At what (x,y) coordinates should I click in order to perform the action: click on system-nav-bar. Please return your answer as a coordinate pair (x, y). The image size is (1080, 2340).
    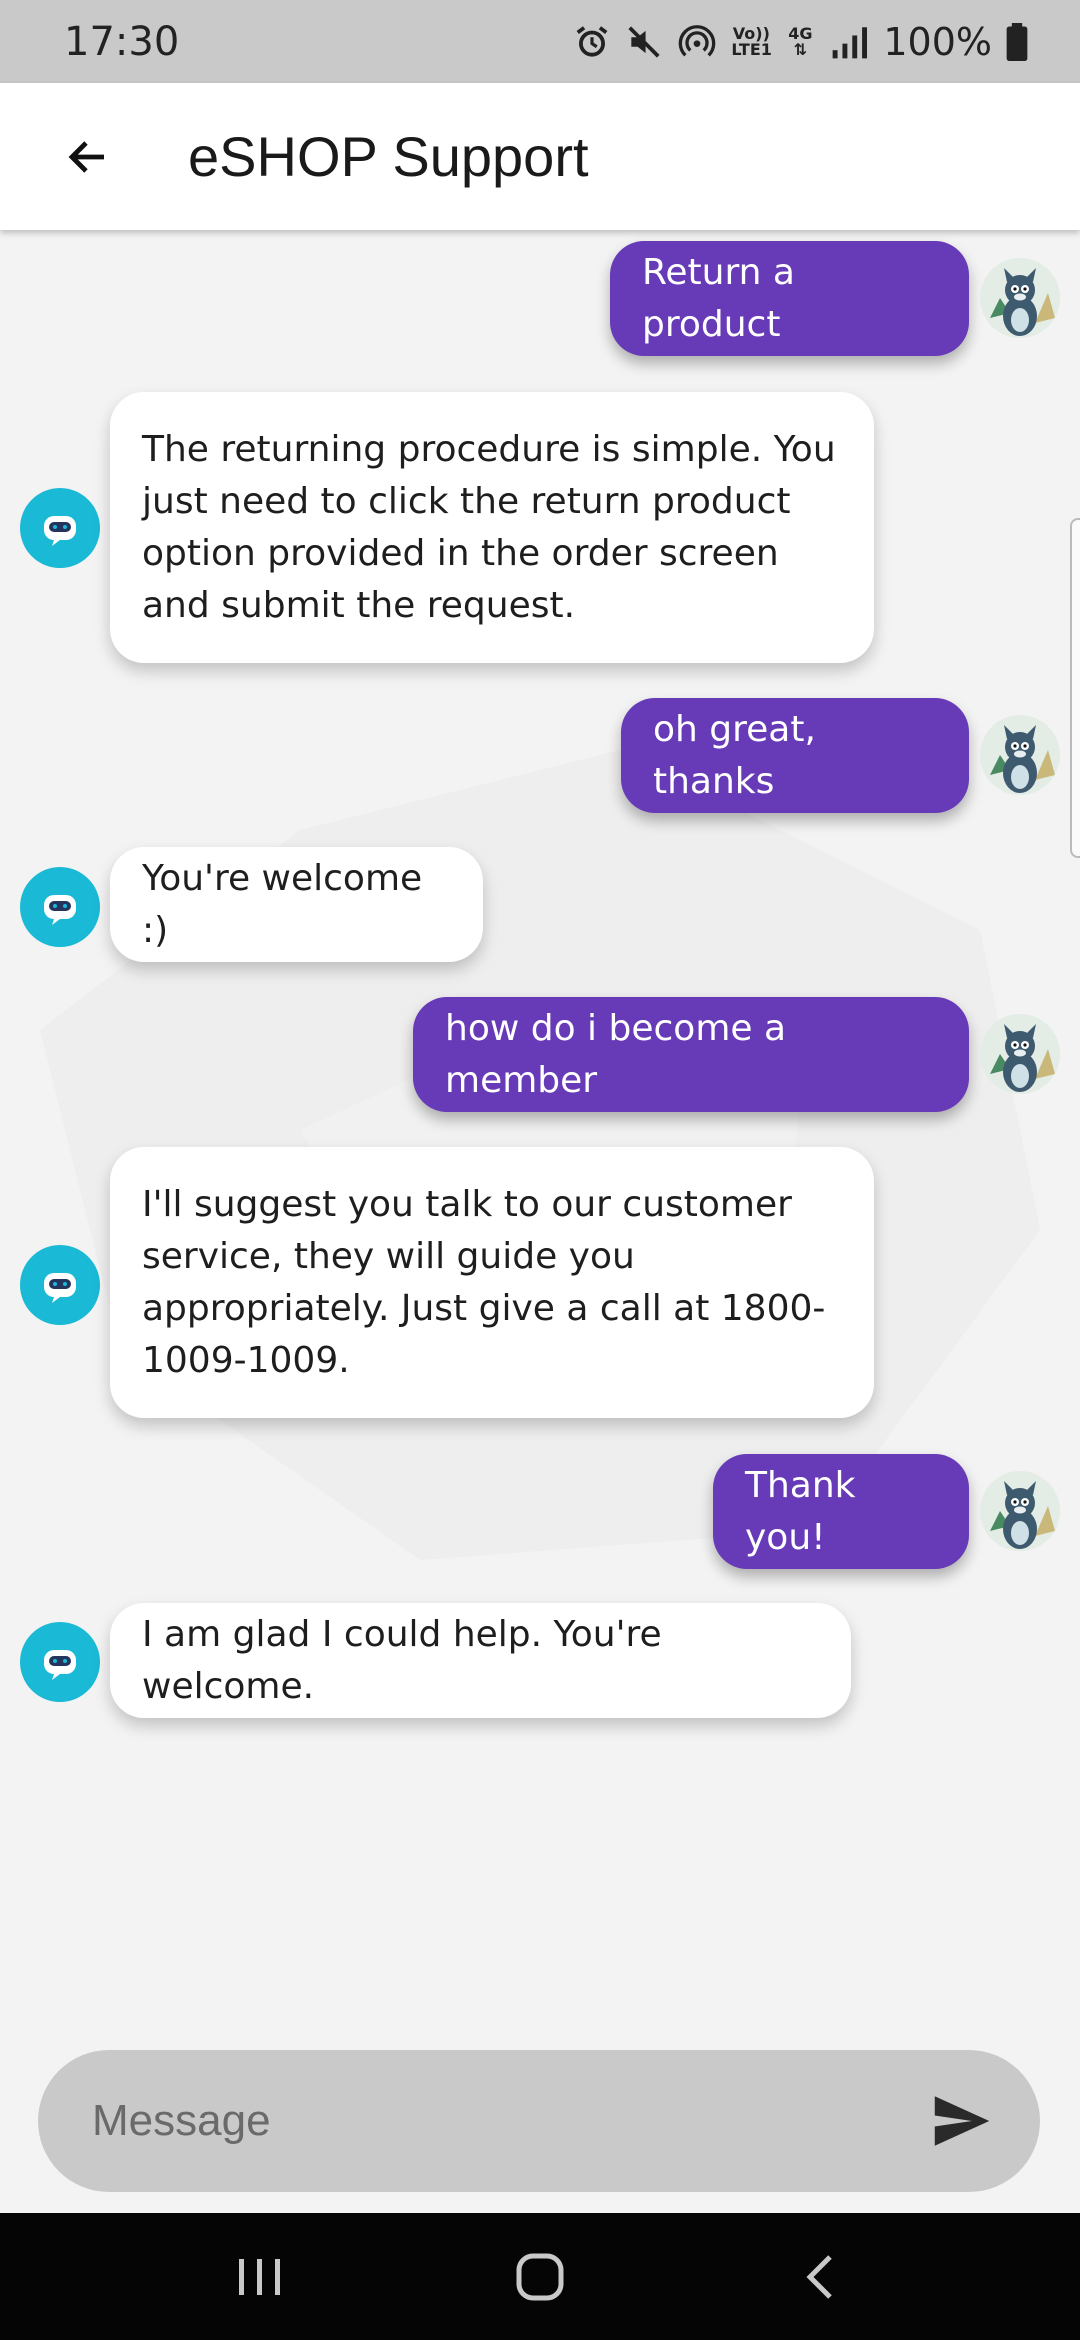
    Looking at the image, I should click on (540, 2276).